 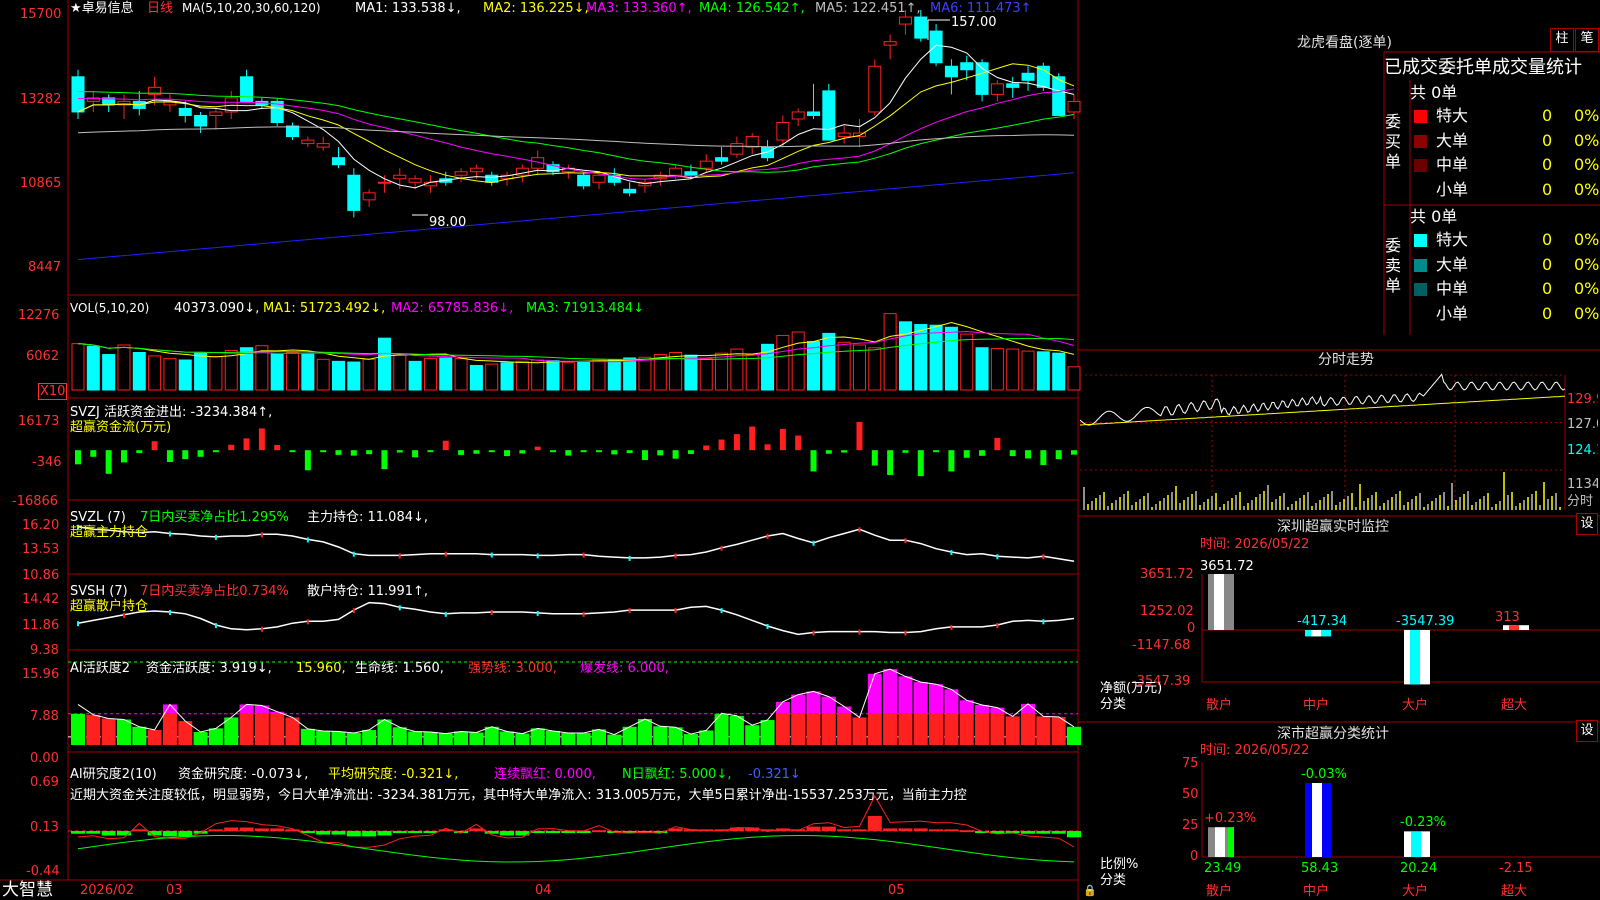 What do you see at coordinates (27, 890) in the screenshot?
I see `brand-logo: 大智慧` at bounding box center [27, 890].